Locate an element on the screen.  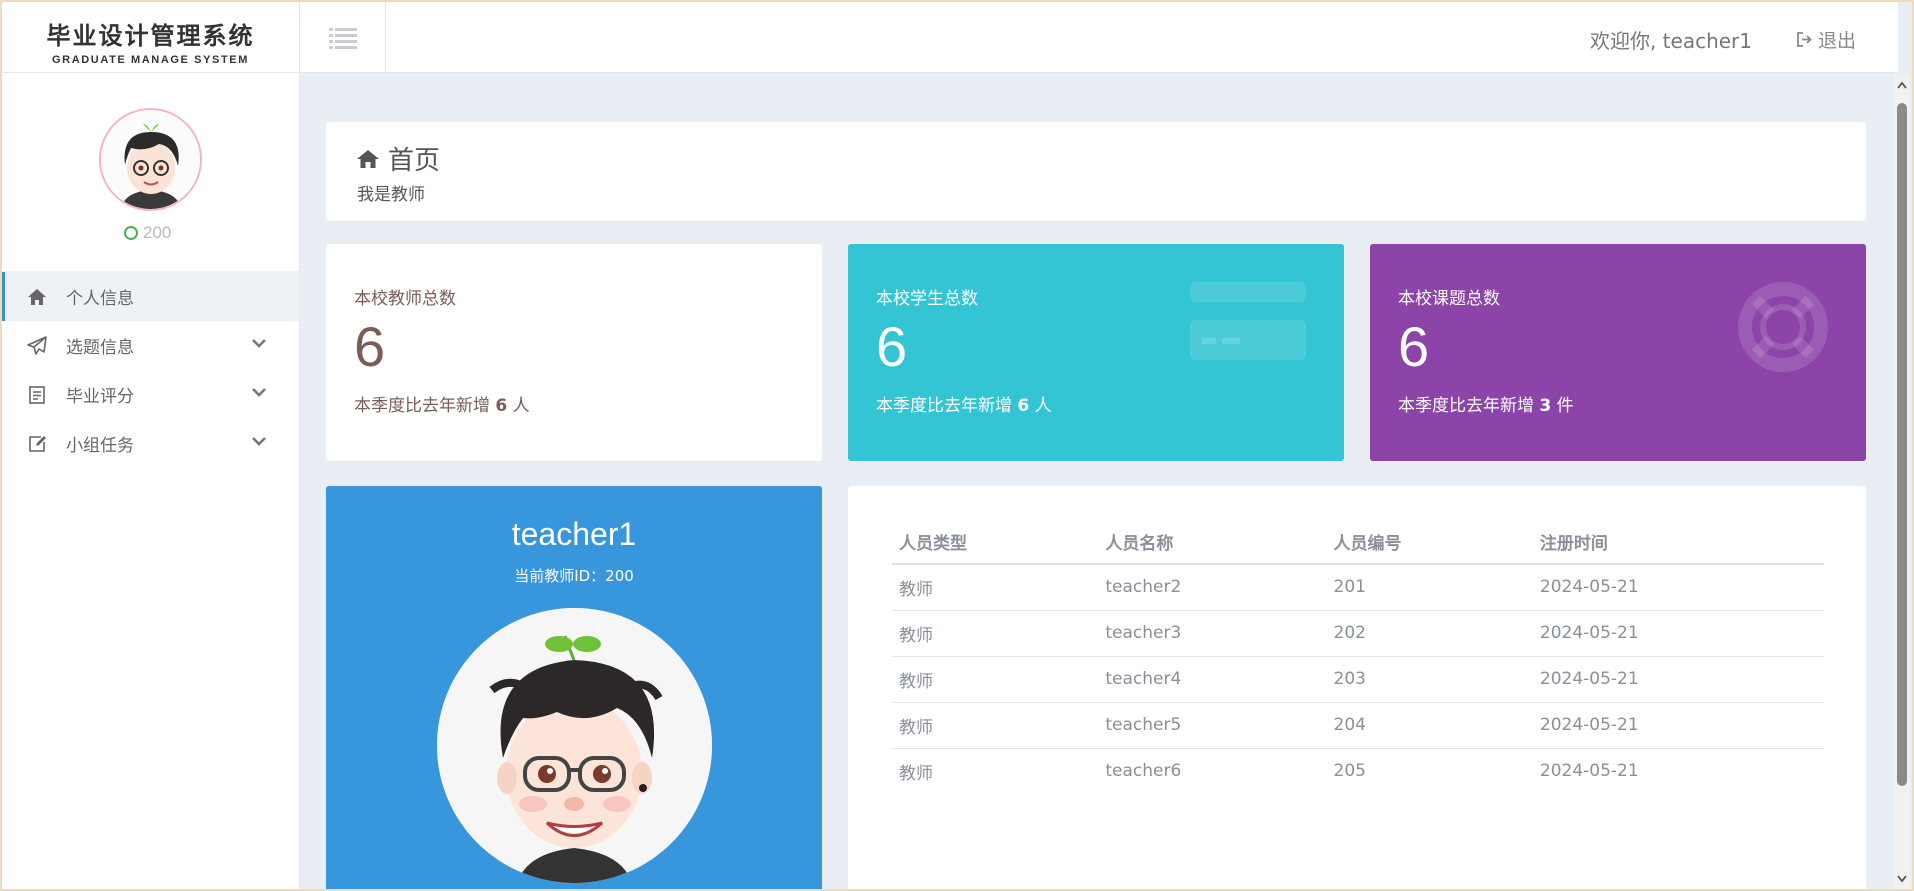
profile-card: teacher1 当前教师ID：200 is located at coordinates (574, 687).